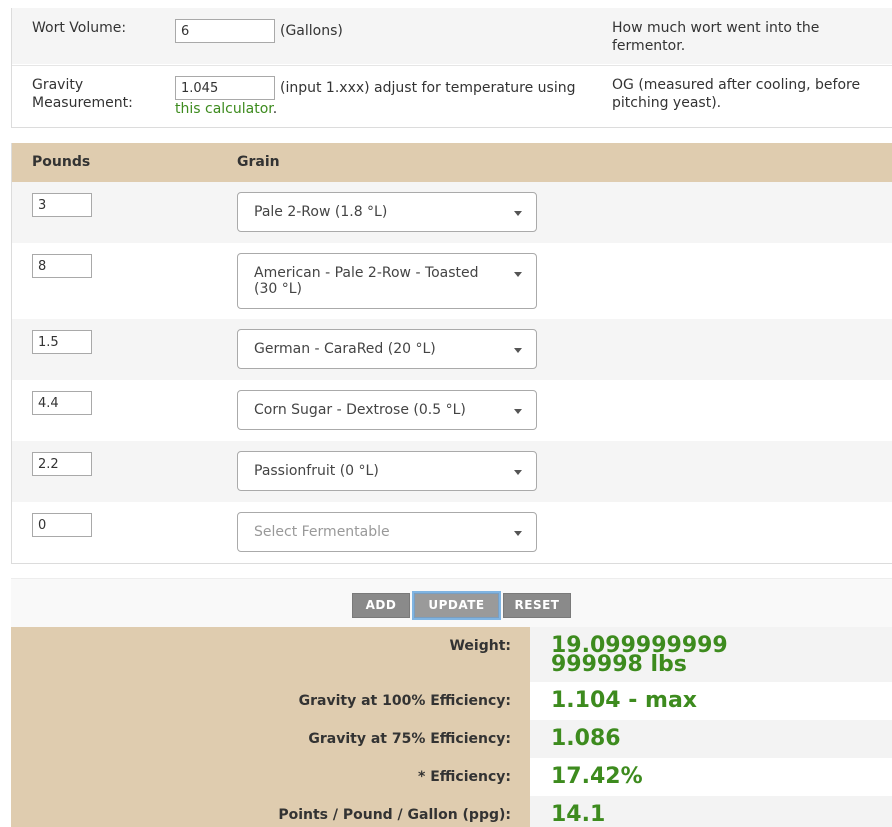 This screenshot has width=892, height=827. I want to click on gravity-input, so click(225, 88).